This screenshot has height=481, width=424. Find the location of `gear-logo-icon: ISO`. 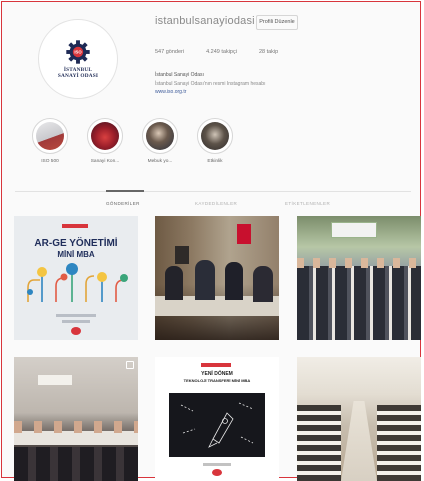

gear-logo-icon: ISO is located at coordinates (78, 52).